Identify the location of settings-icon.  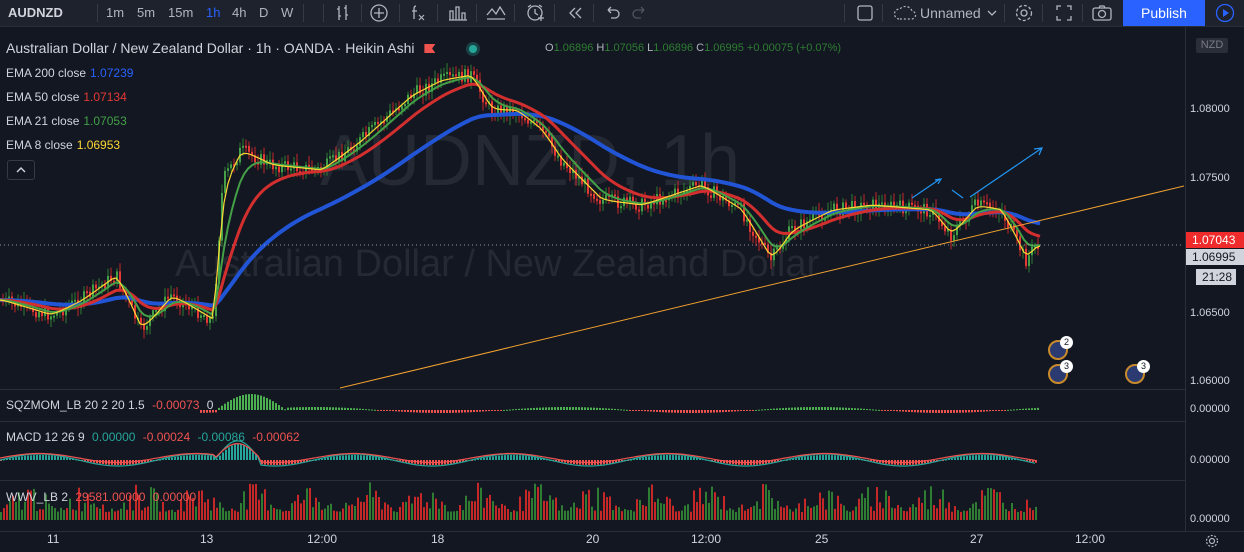
(1024, 15).